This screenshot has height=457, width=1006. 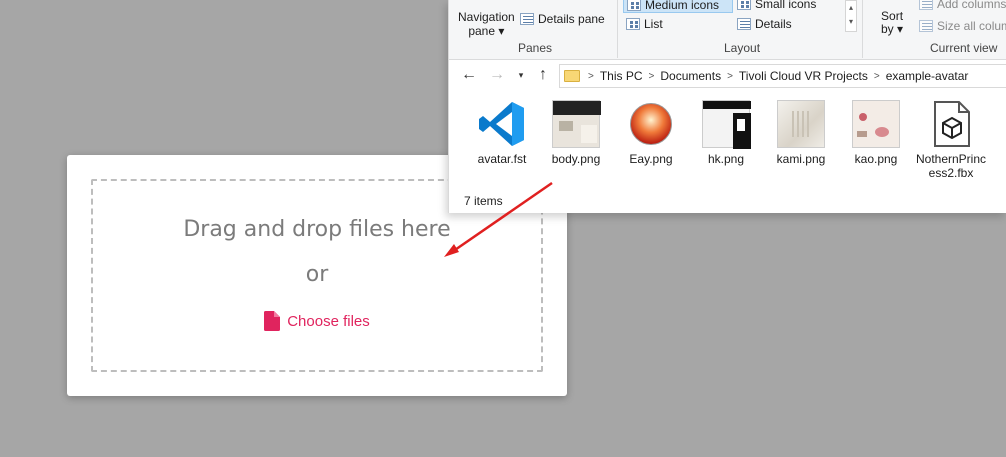 I want to click on red-arrow-annotation, so click(x=498, y=219).